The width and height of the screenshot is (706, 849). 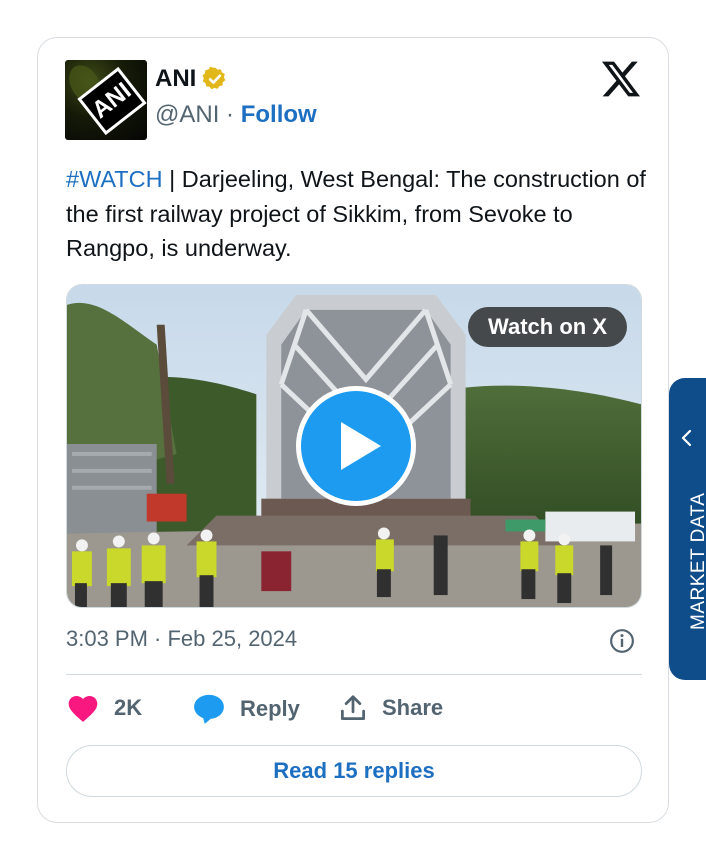 I want to click on watch-on-x-button: Watch on X, so click(x=547, y=327).